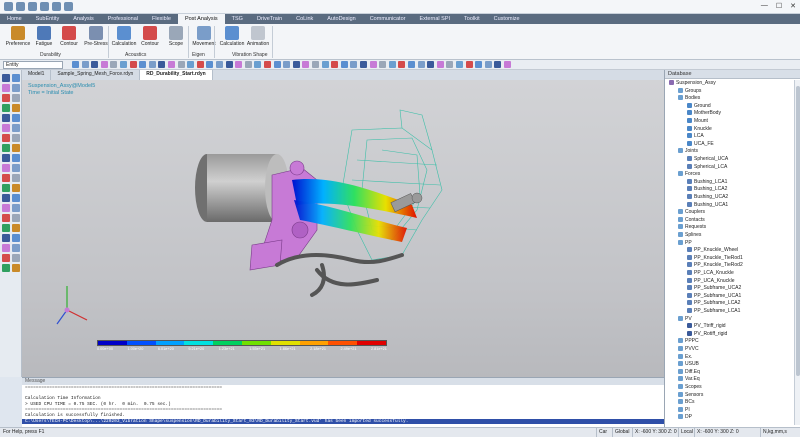 This screenshot has width=800, height=437. Describe the element at coordinates (713, 312) in the screenshot. I see `tree-item: PP_Subframe_LCA1` at that location.